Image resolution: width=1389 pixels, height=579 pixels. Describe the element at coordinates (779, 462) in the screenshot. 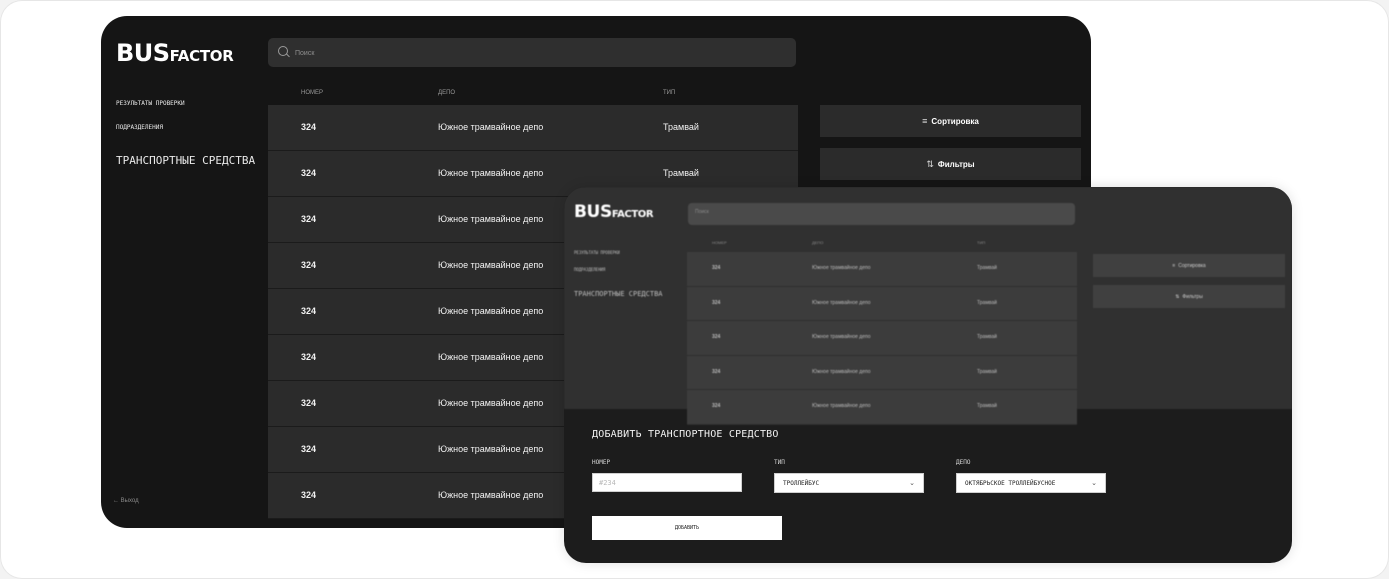

I see `type-label: Тип` at that location.